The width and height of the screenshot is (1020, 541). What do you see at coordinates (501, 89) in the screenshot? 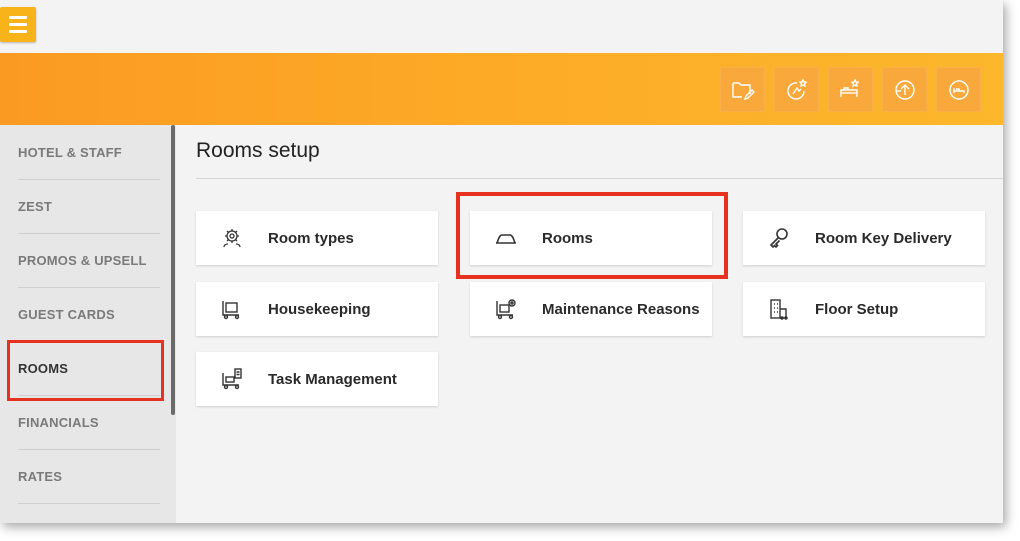
I see `header-toolbar` at bounding box center [501, 89].